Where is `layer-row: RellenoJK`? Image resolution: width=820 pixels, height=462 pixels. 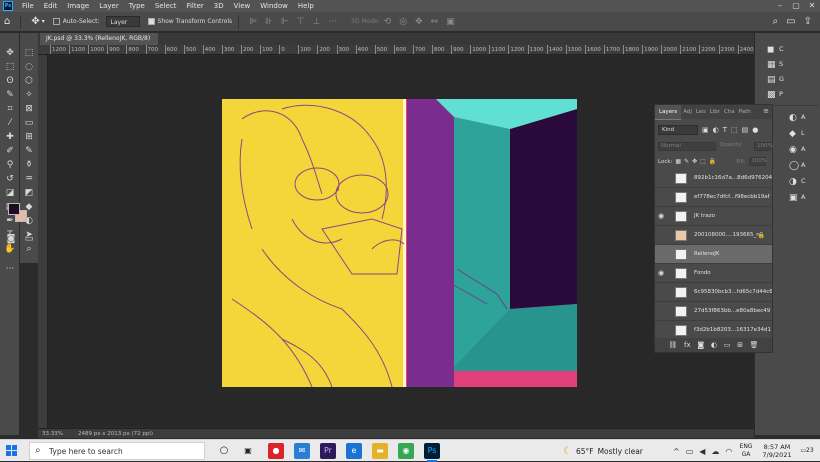
layer-row: RellenoJK is located at coordinates (713, 254).